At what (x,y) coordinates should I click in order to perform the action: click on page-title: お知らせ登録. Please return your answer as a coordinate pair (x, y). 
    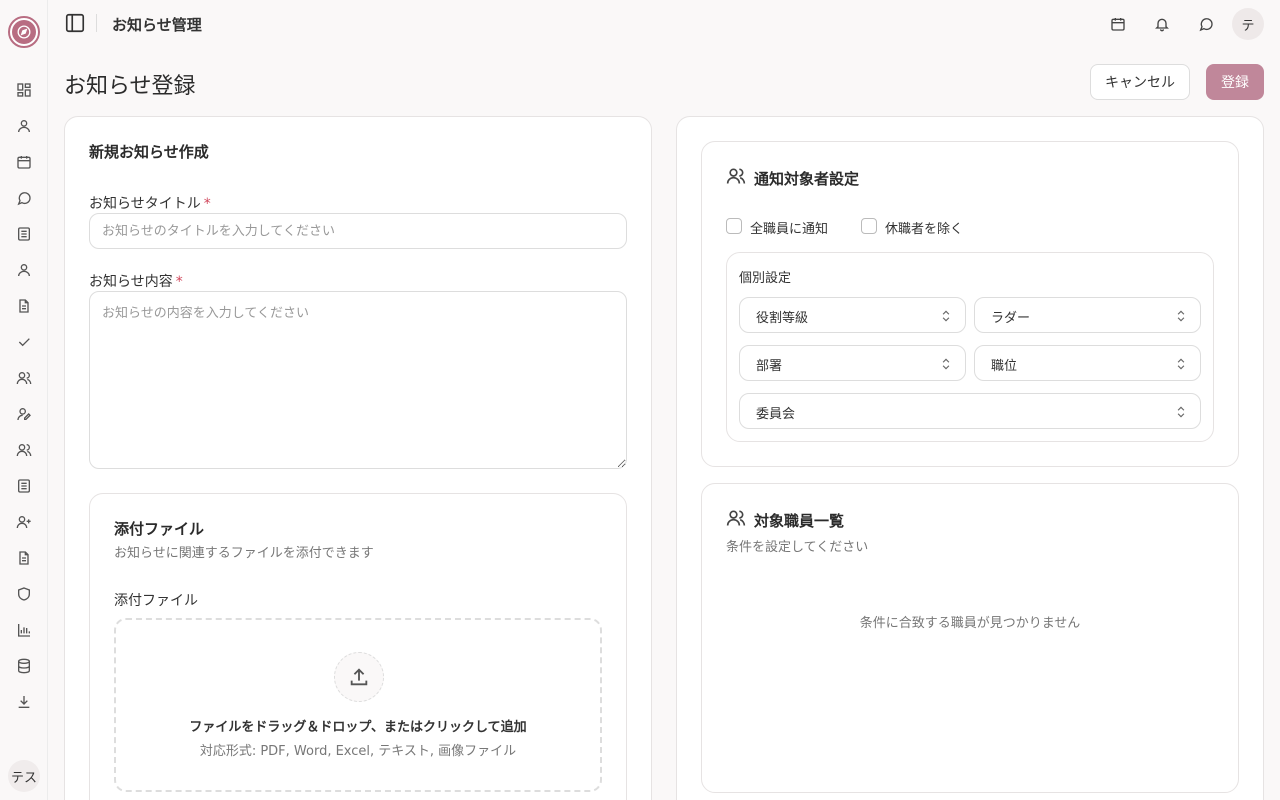
    Looking at the image, I should click on (130, 86).